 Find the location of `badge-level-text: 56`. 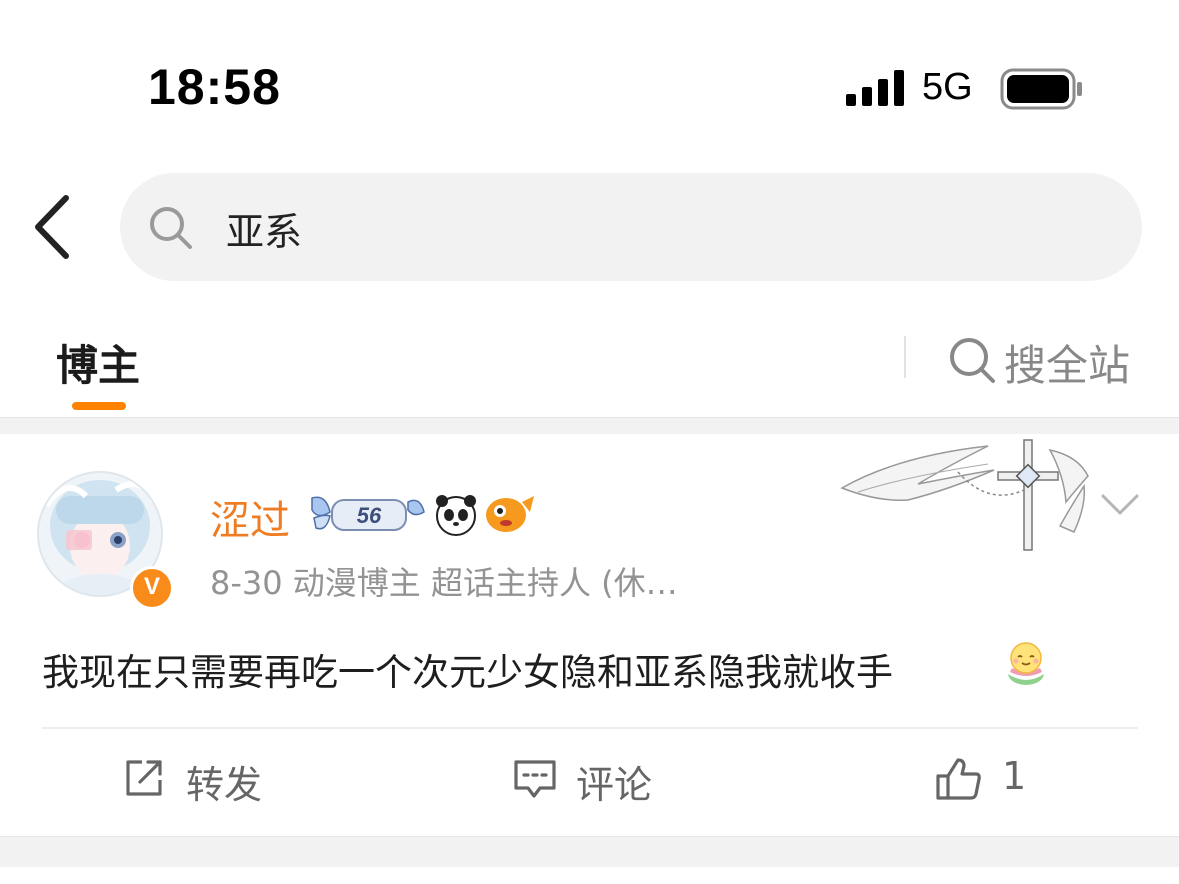

badge-level-text: 56 is located at coordinates (369, 515).